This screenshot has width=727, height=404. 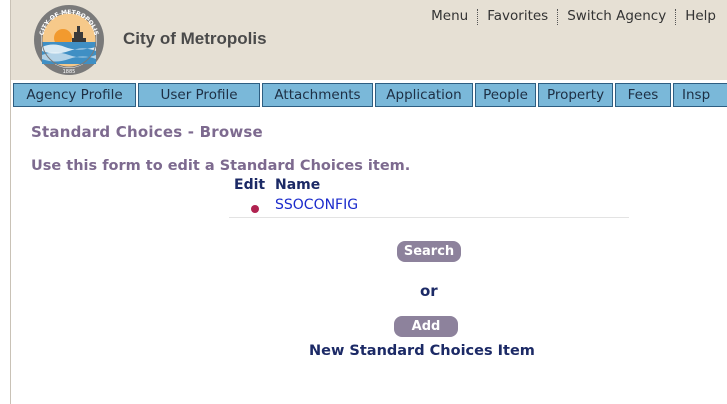 What do you see at coordinates (575, 95) in the screenshot?
I see `tab-property: Property` at bounding box center [575, 95].